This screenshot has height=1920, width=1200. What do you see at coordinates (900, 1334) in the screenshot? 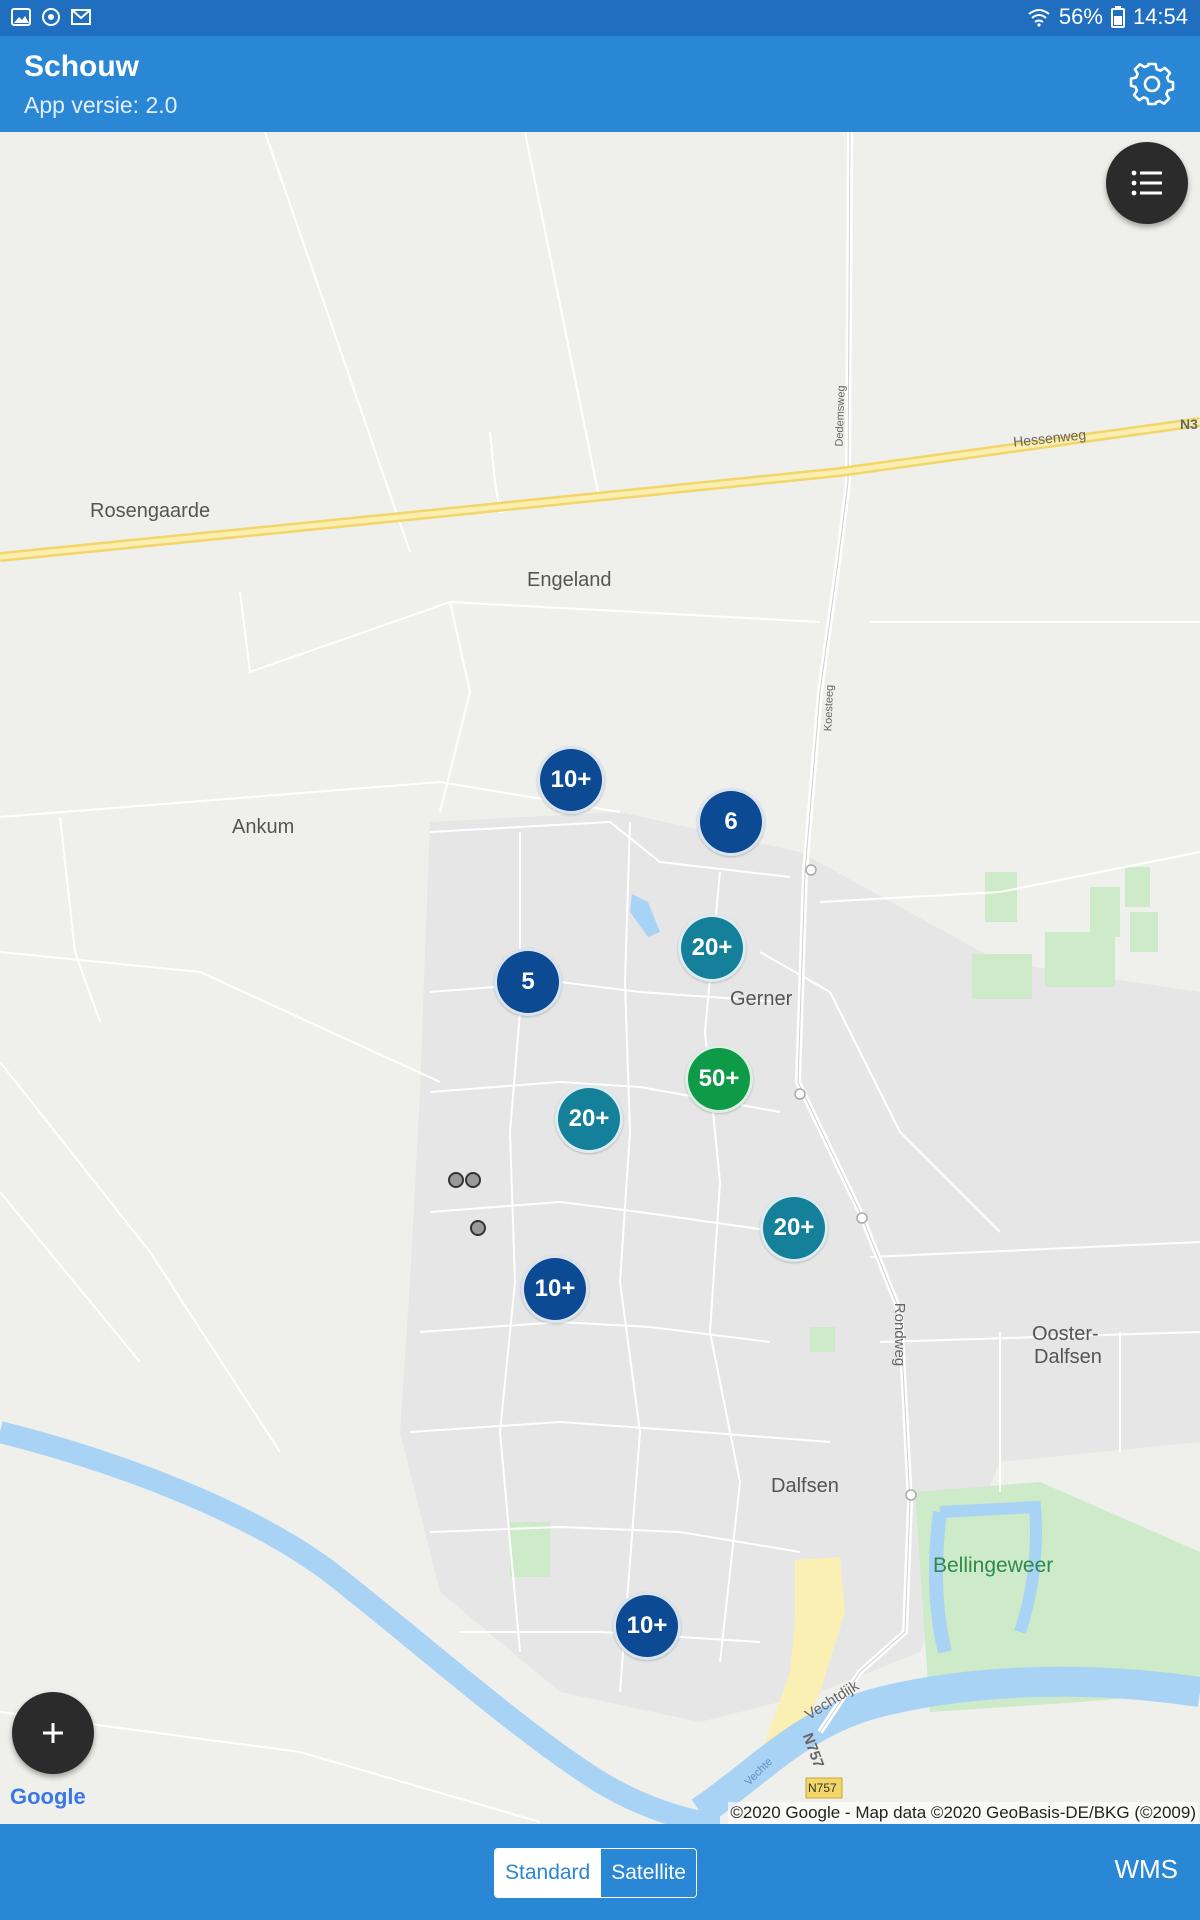
I see `road-label-rondweg: Rondweg` at bounding box center [900, 1334].